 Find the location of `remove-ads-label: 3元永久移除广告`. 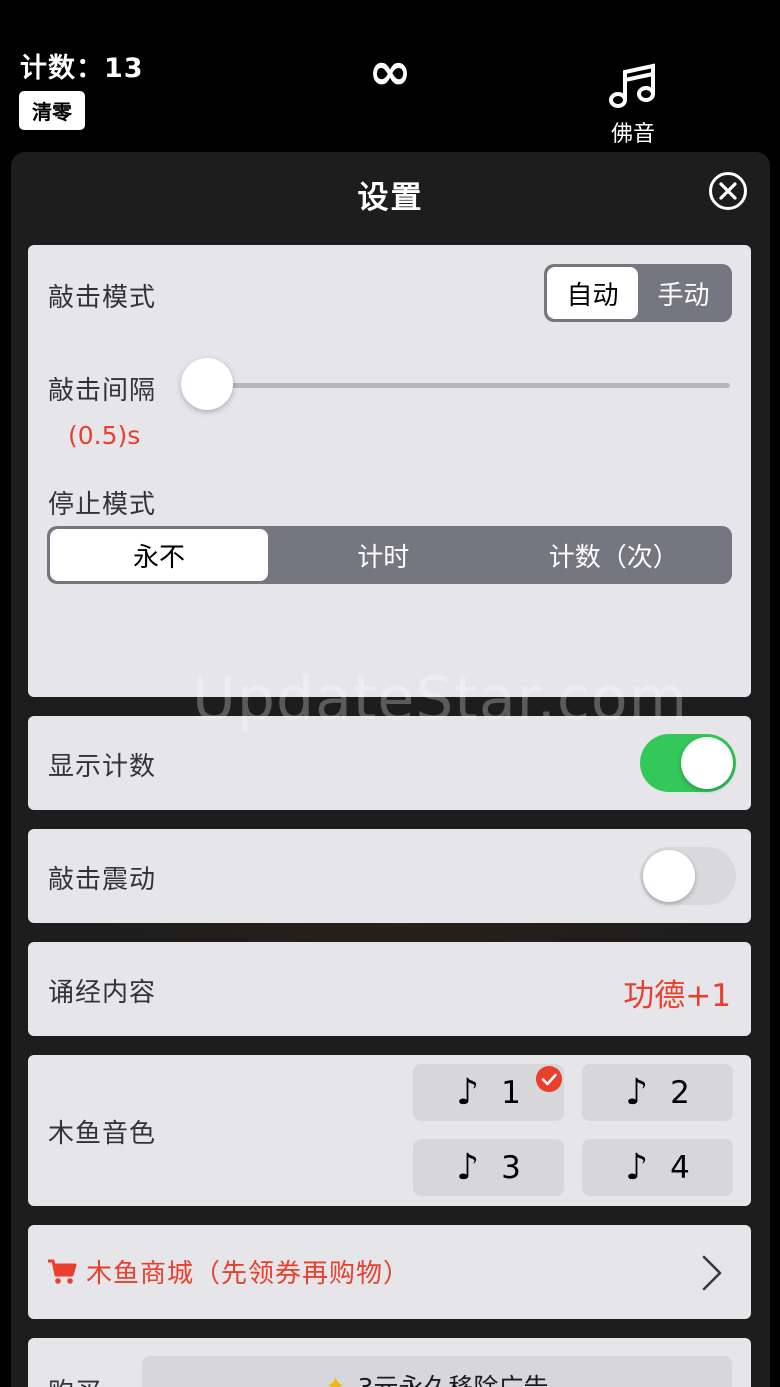

remove-ads-label: 3元永久移除广告 is located at coordinates (453, 1377).